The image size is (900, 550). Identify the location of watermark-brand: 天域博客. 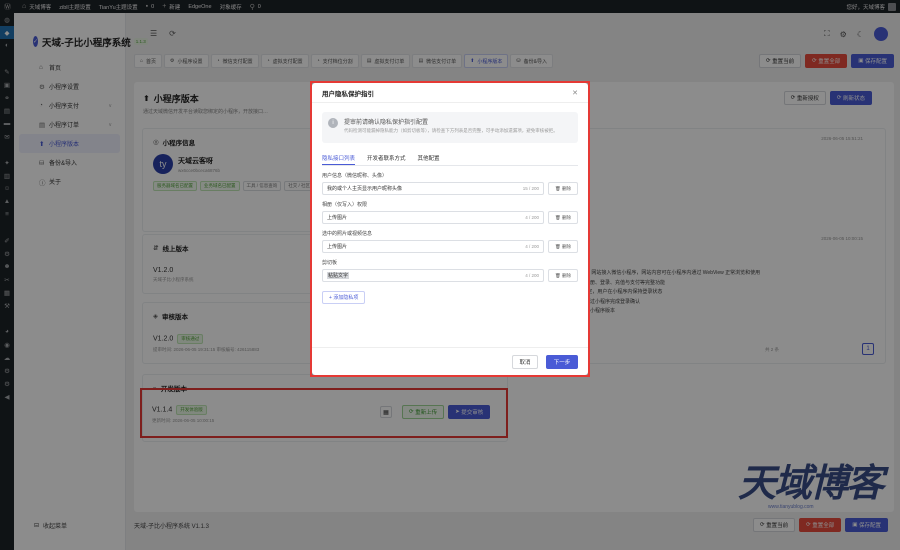
(811, 482).